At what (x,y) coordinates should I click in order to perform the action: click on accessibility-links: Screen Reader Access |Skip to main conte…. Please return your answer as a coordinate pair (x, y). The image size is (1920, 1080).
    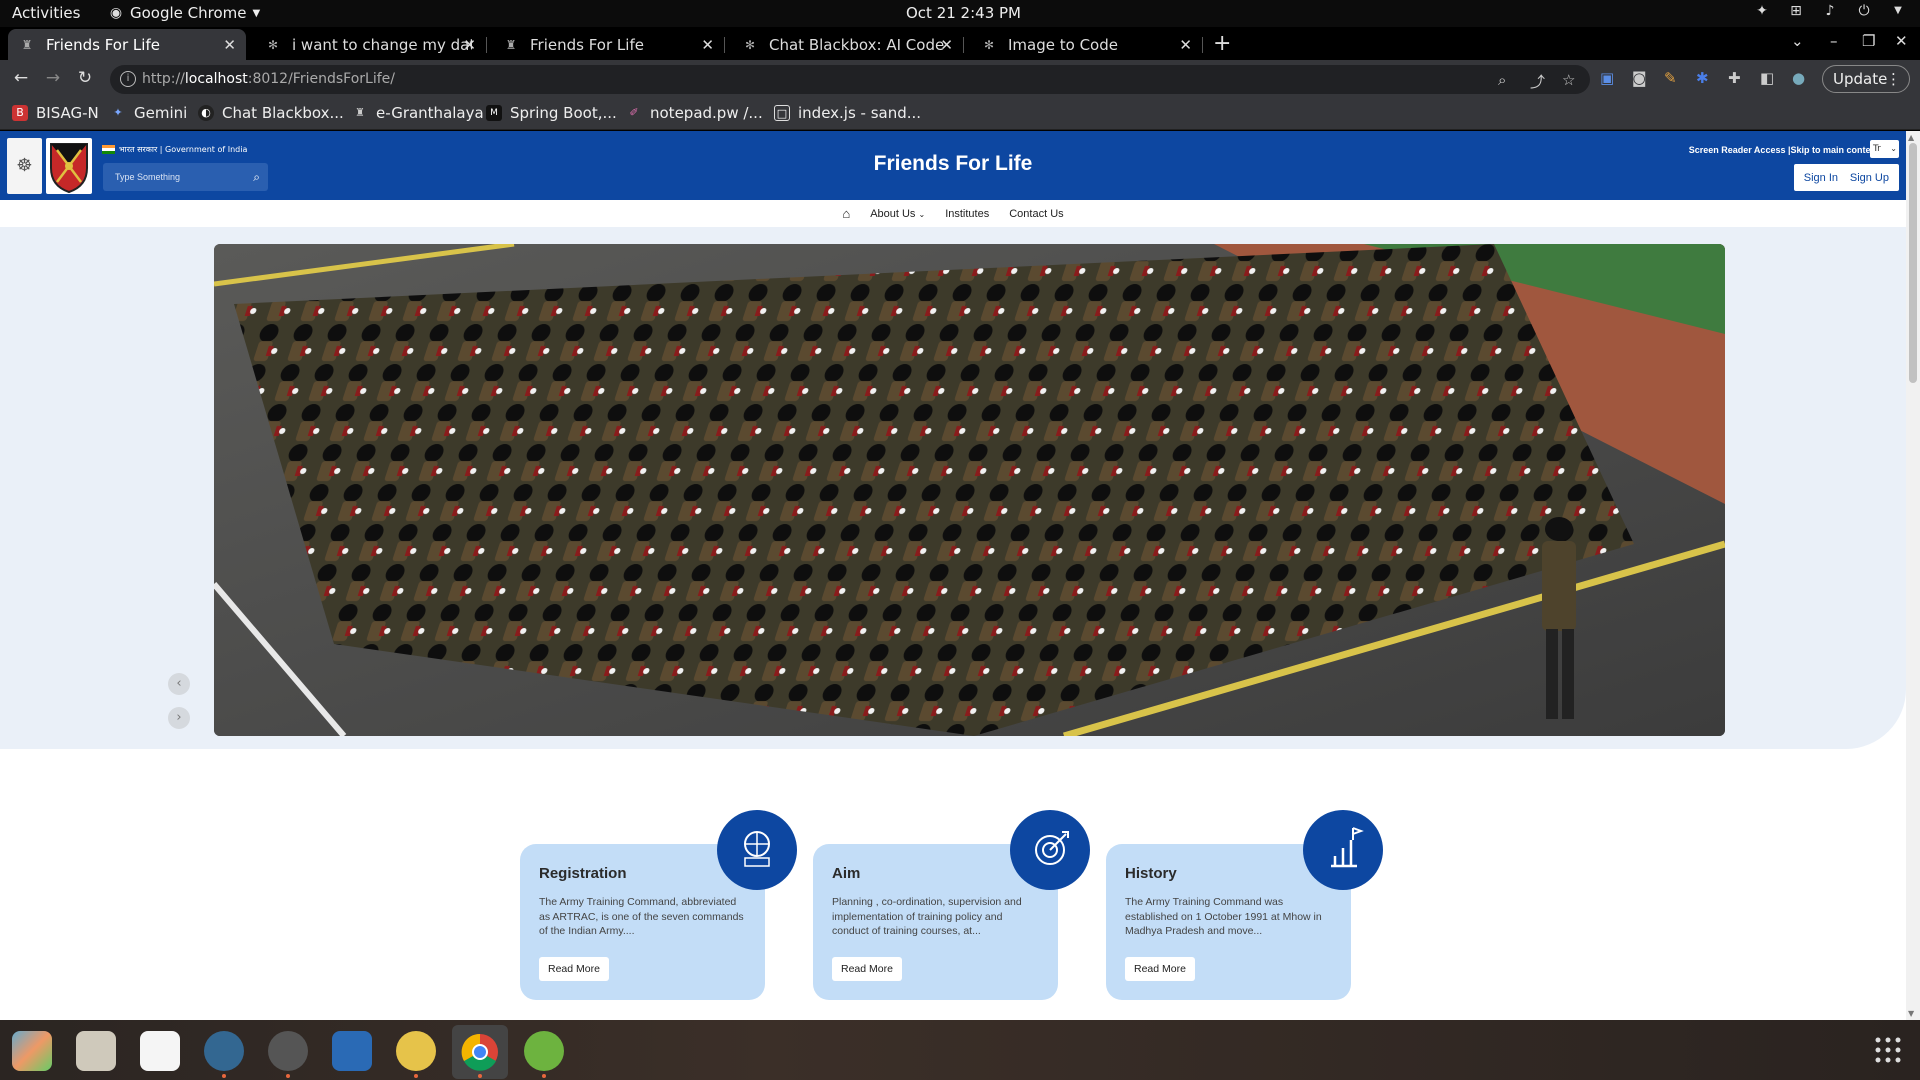
    Looking at the image, I should click on (1784, 150).